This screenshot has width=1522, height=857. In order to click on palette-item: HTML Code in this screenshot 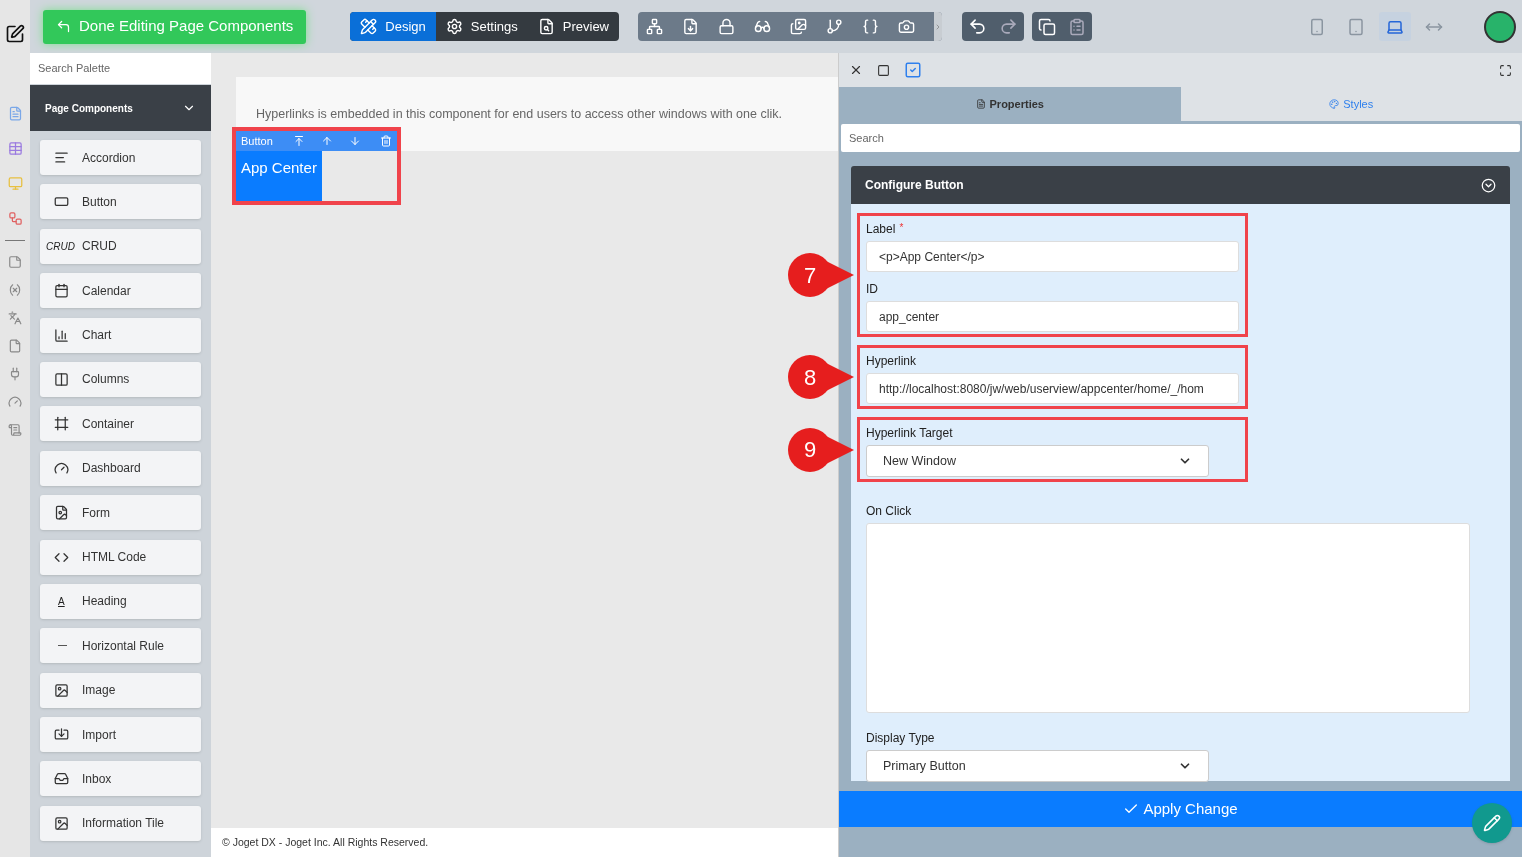, I will do `click(120, 557)`.